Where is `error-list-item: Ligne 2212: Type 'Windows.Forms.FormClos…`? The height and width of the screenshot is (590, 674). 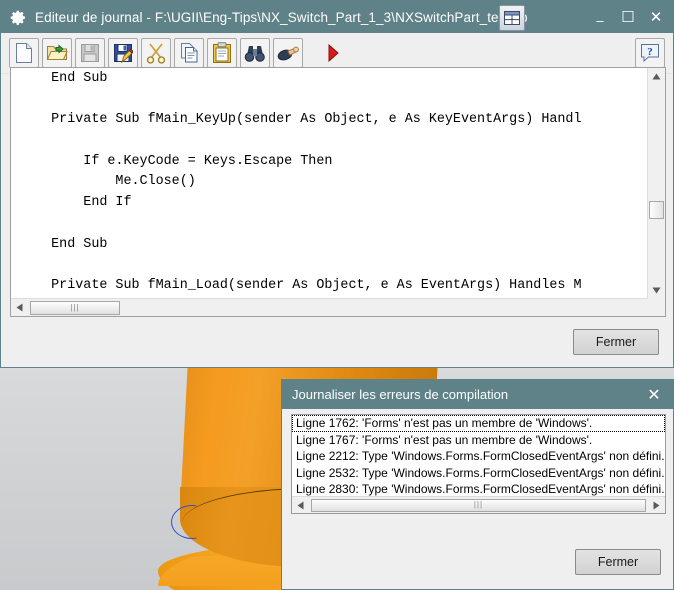
error-list-item: Ligne 2212: Type 'Windows.Forms.FormClos… is located at coordinates (478, 456).